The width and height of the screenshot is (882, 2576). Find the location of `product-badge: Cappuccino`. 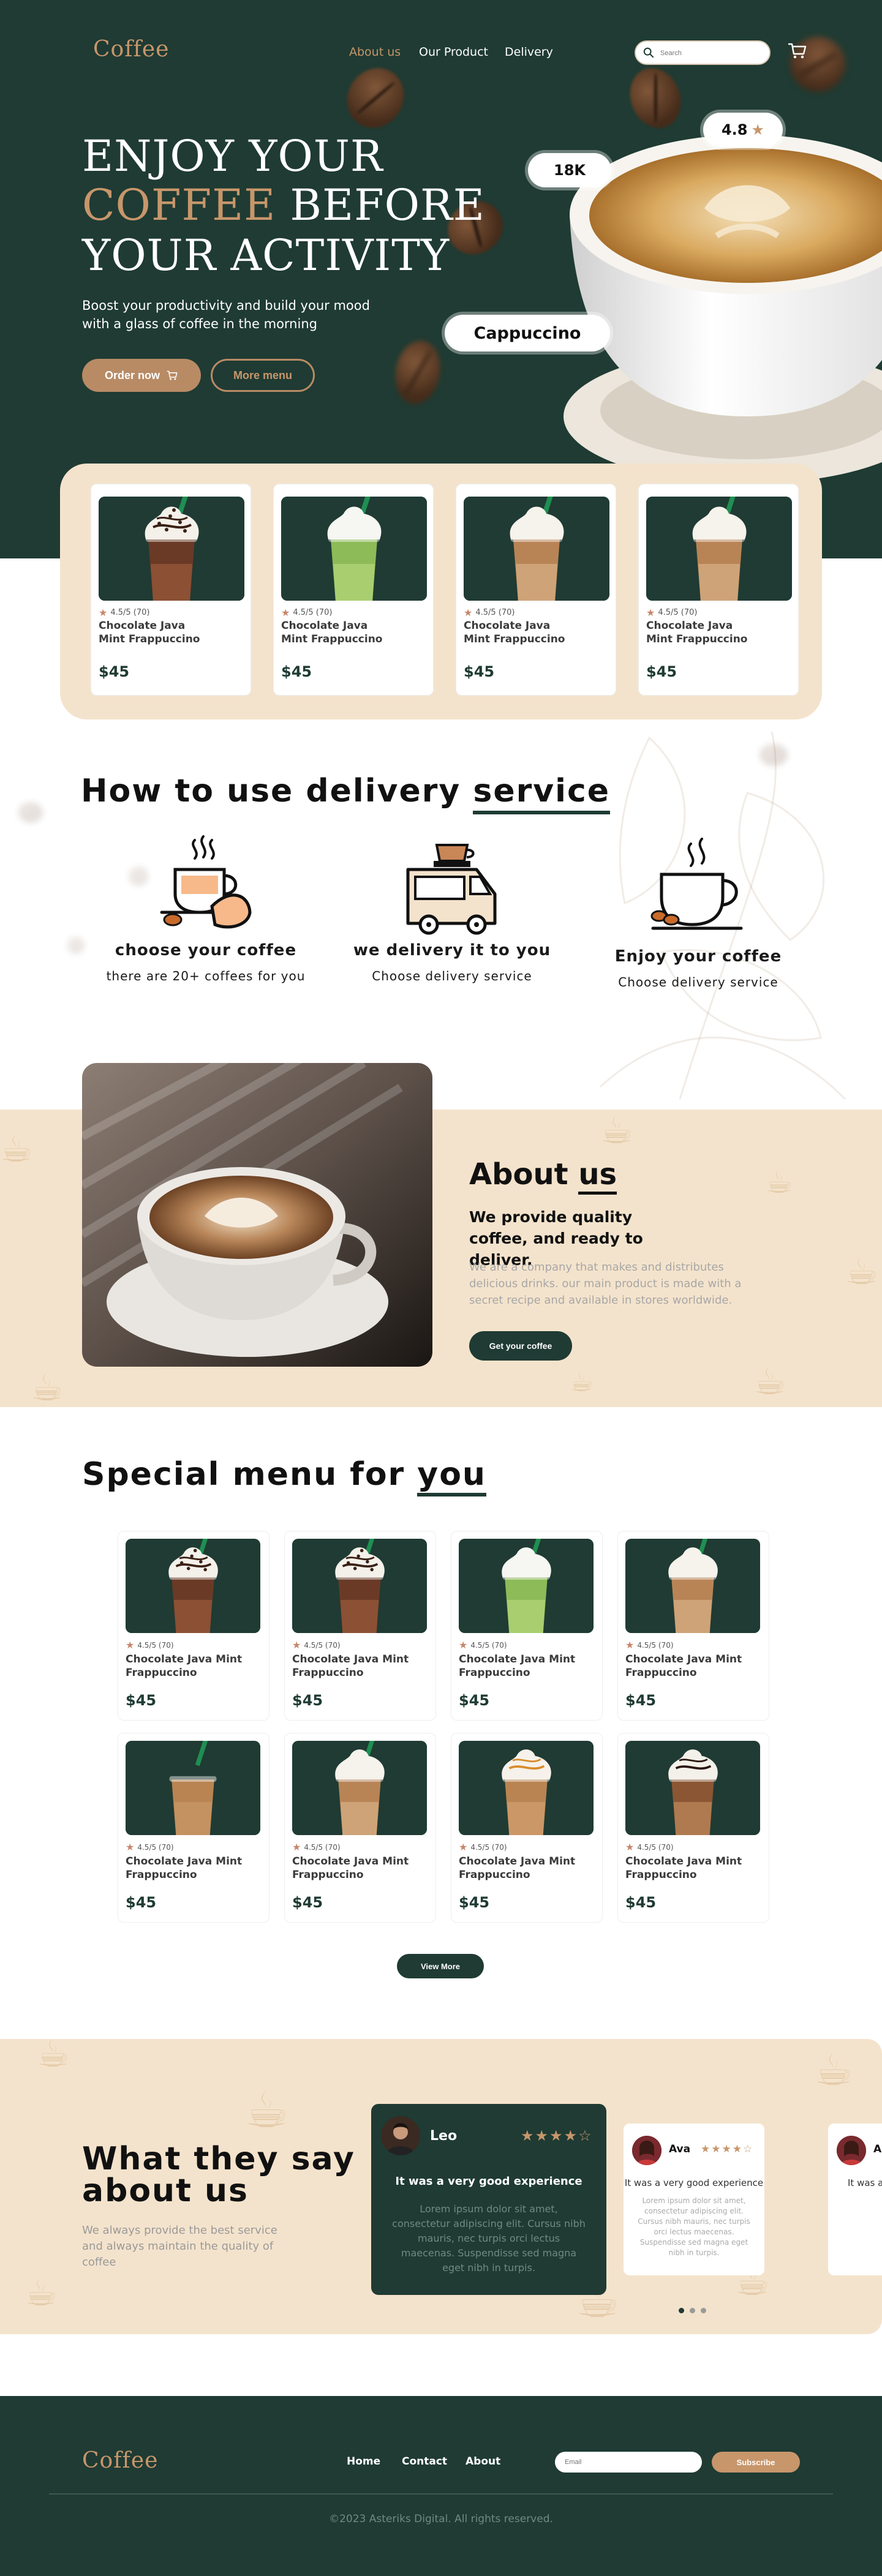

product-badge: Cappuccino is located at coordinates (528, 333).